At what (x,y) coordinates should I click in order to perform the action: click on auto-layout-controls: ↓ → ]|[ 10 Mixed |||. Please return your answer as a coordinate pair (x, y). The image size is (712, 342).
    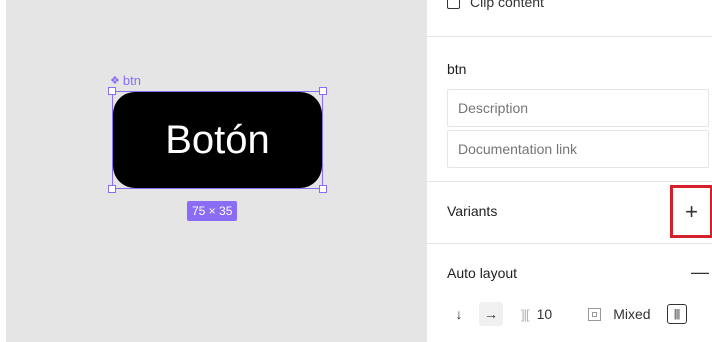
    Looking at the image, I should click on (567, 314).